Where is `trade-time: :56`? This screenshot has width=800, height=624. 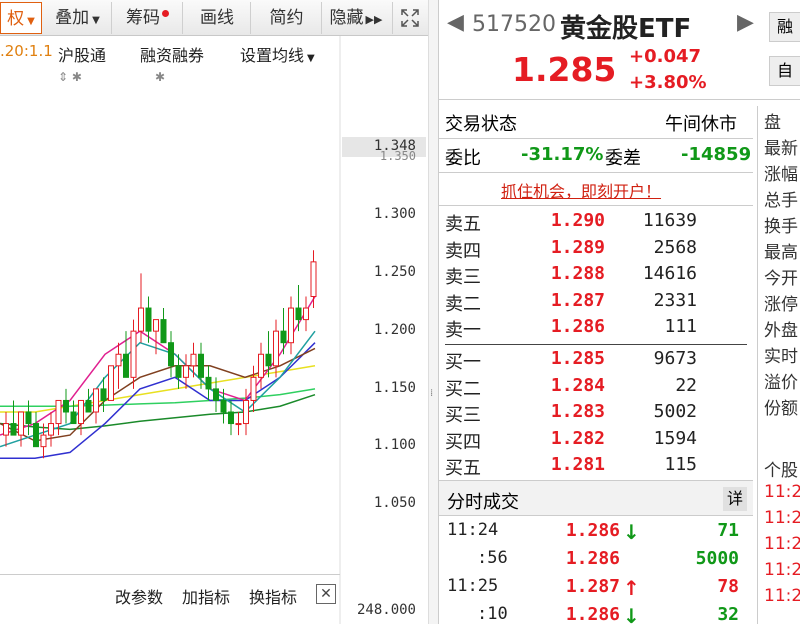 trade-time: :56 is located at coordinates (492, 558).